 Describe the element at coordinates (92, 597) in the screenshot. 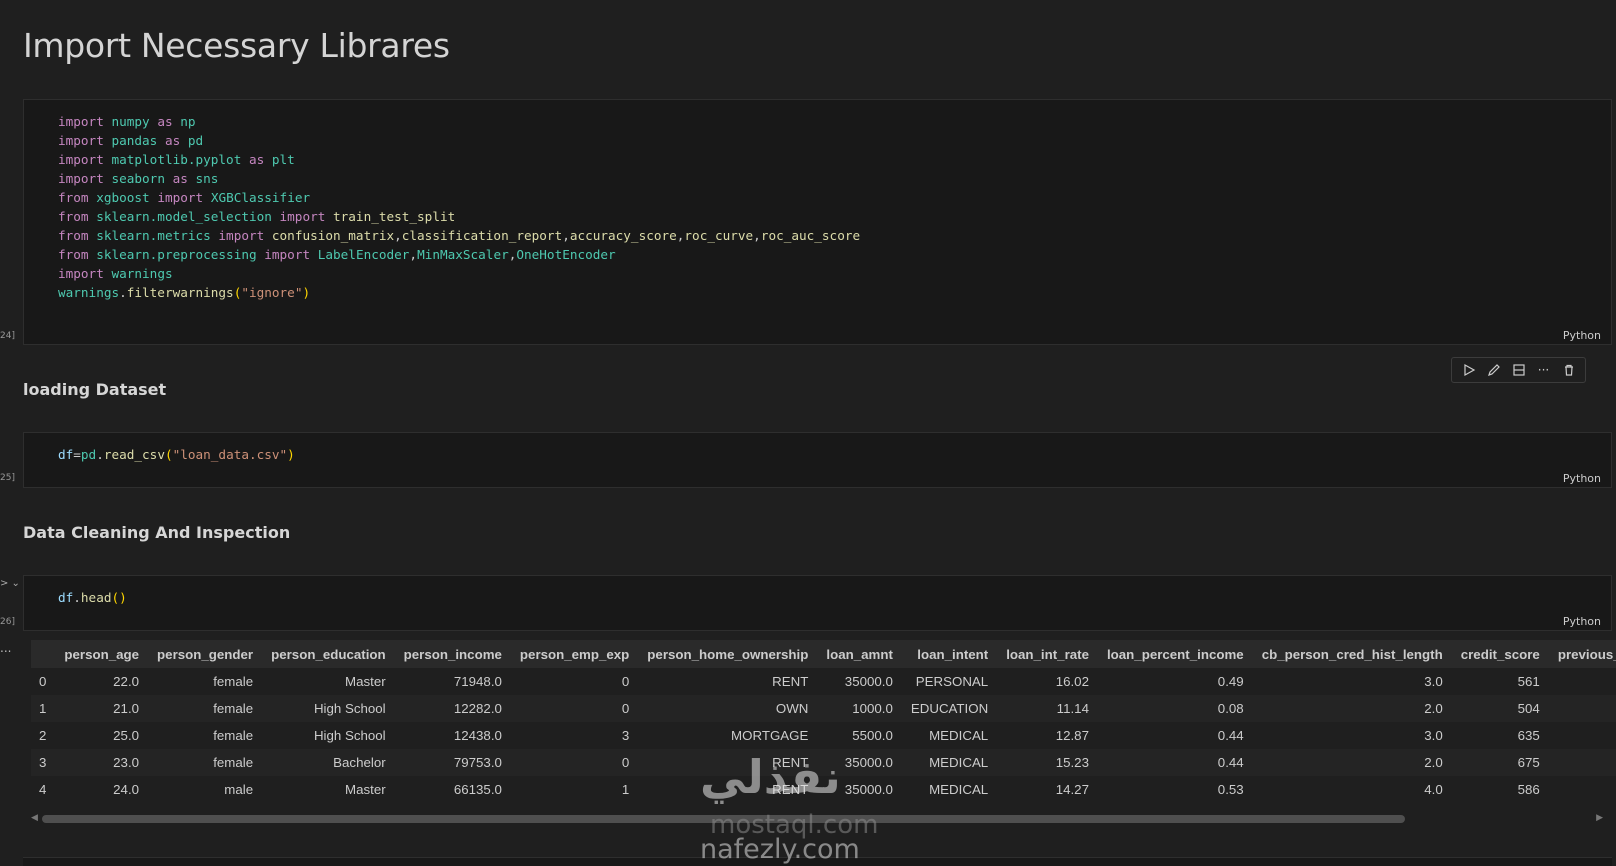

I see `code-editor-head: df.head()` at that location.